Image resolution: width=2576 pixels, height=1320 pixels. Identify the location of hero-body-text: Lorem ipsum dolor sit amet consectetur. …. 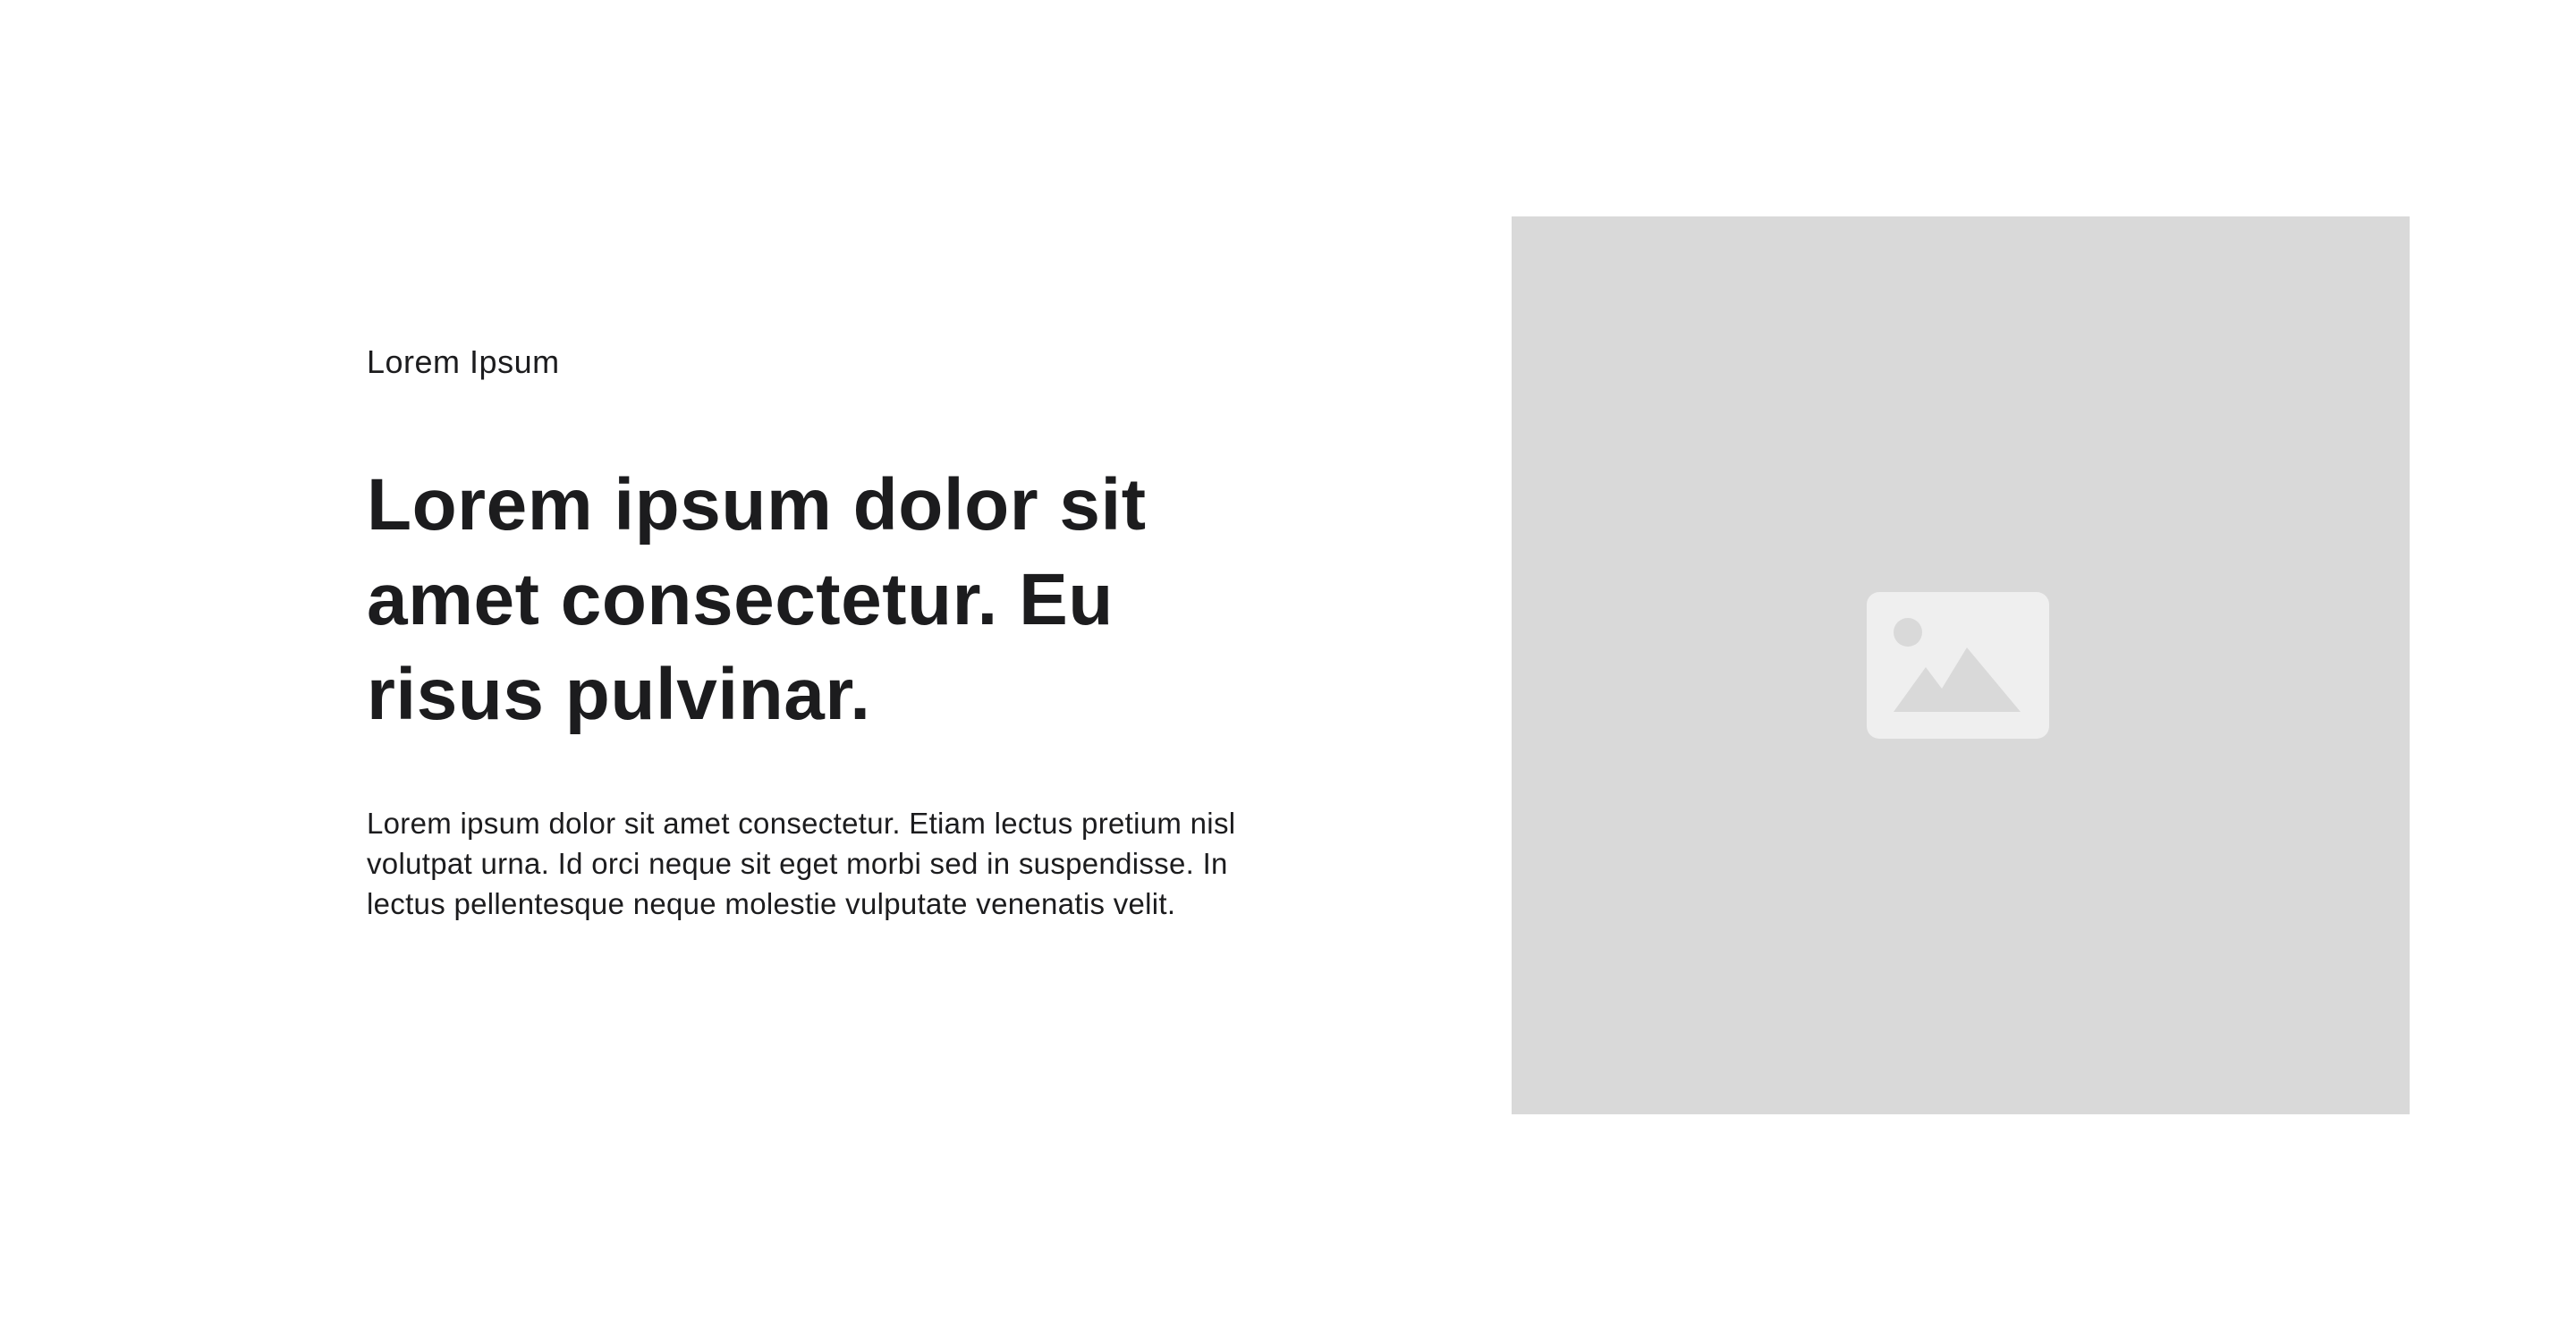
(801, 863).